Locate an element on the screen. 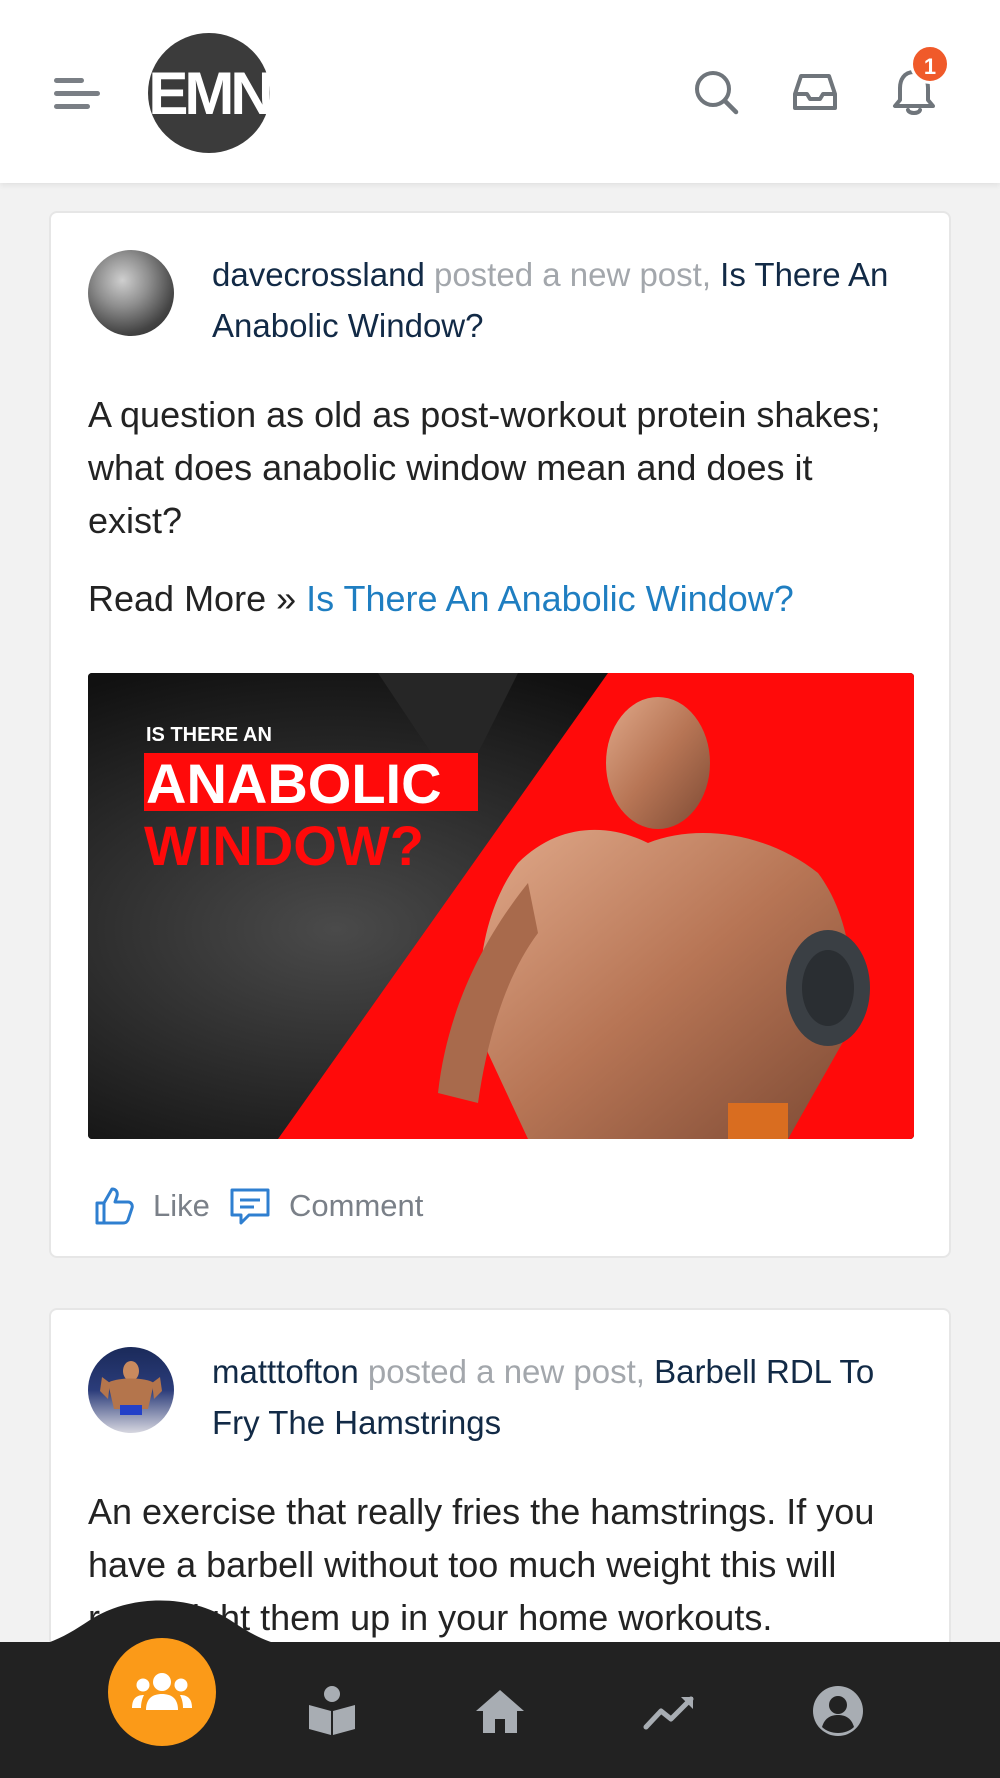 This screenshot has width=1000, height=1778. nav-reader-button is located at coordinates (332, 1711).